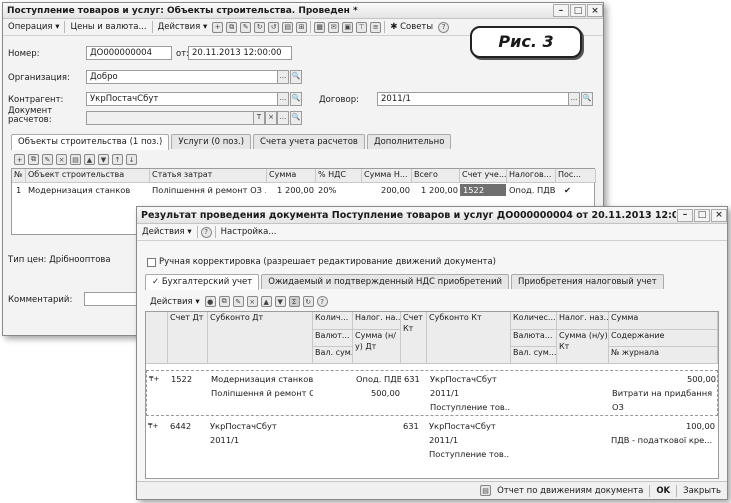  What do you see at coordinates (296, 118) in the screenshot?
I see `settlement-open-icon: 🔍` at bounding box center [296, 118].